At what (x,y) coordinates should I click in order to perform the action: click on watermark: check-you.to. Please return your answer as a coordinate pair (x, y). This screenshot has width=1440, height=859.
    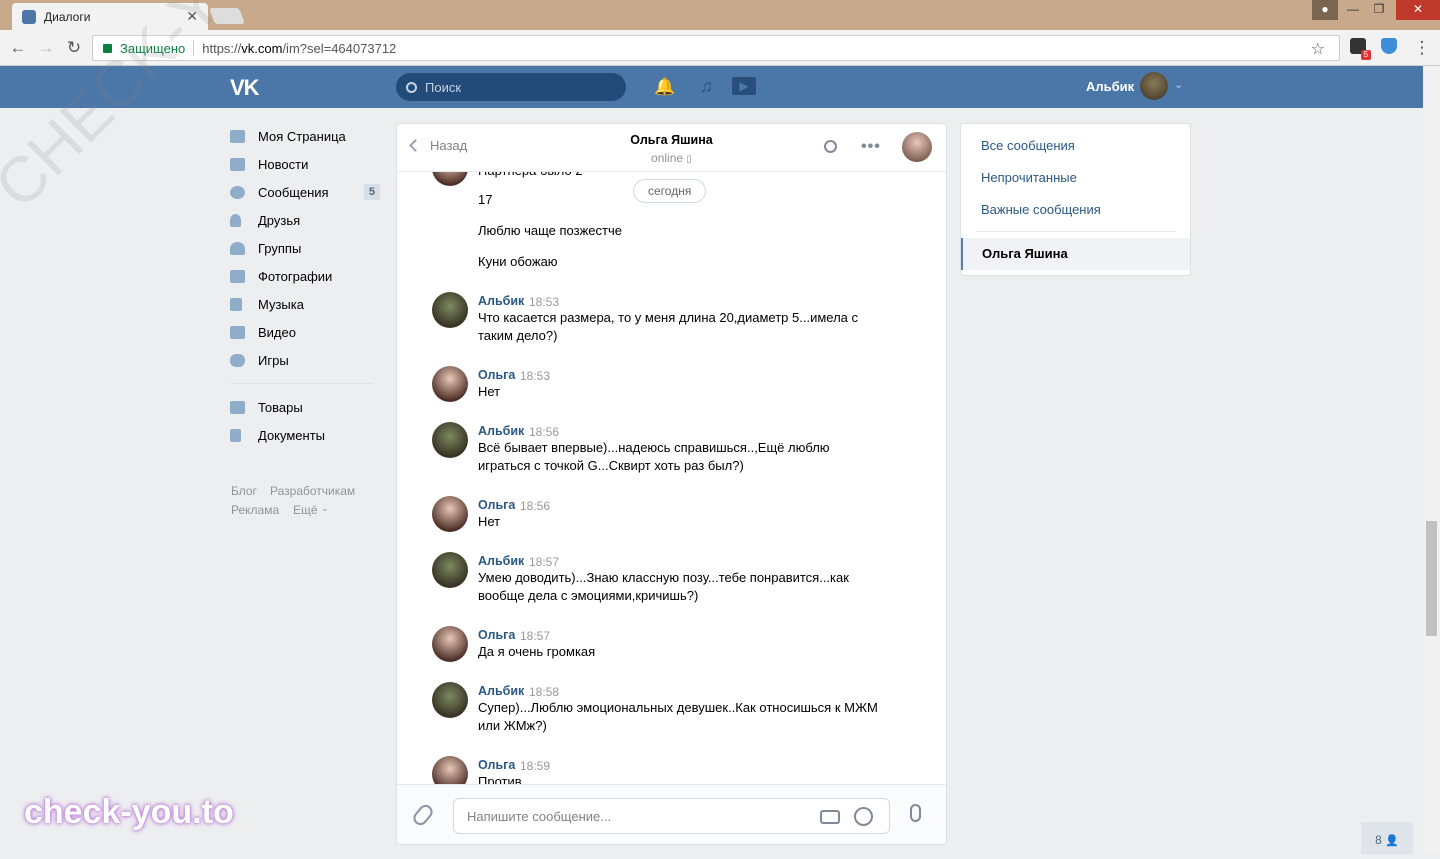
    Looking at the image, I should click on (129, 812).